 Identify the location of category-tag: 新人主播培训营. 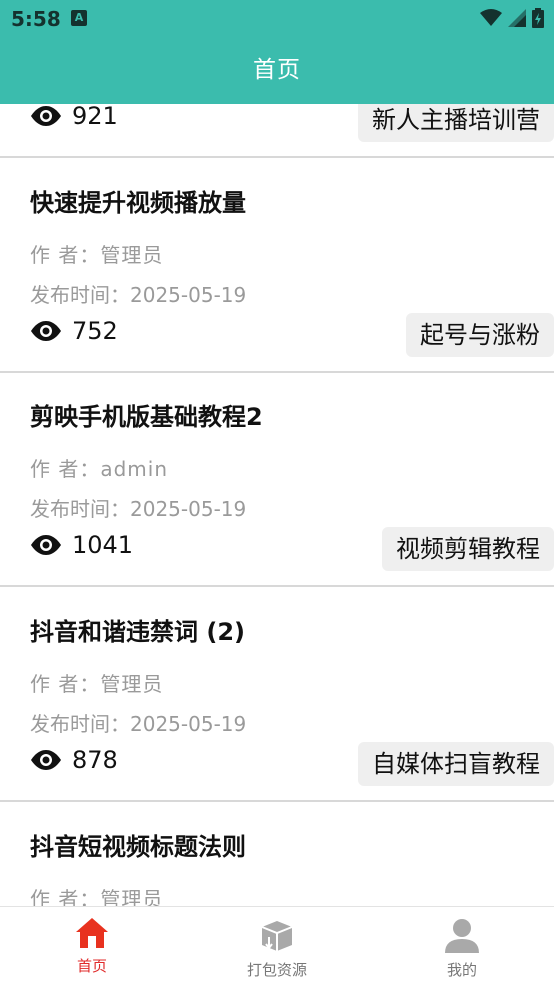
(456, 123).